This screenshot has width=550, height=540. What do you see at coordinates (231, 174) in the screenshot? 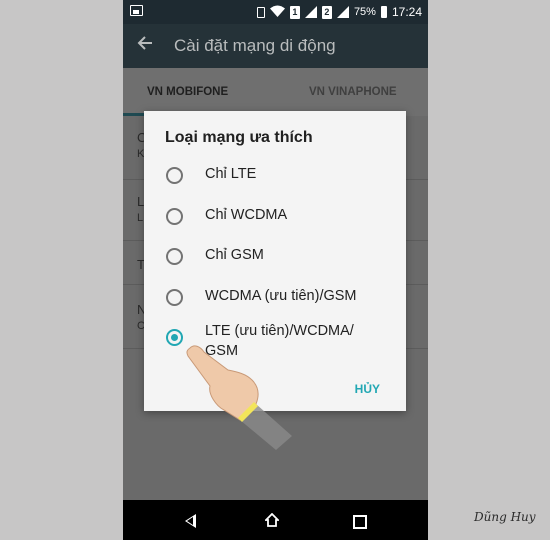
I see `option-label: Chỉ LTE` at bounding box center [231, 174].